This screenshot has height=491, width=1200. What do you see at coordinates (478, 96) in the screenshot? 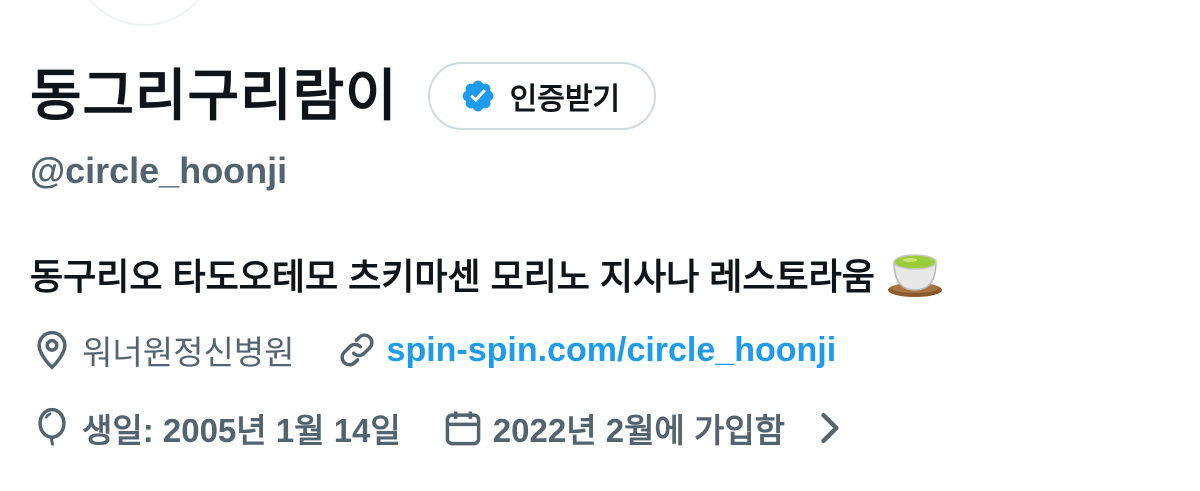
I see `verified-badge-icon` at bounding box center [478, 96].